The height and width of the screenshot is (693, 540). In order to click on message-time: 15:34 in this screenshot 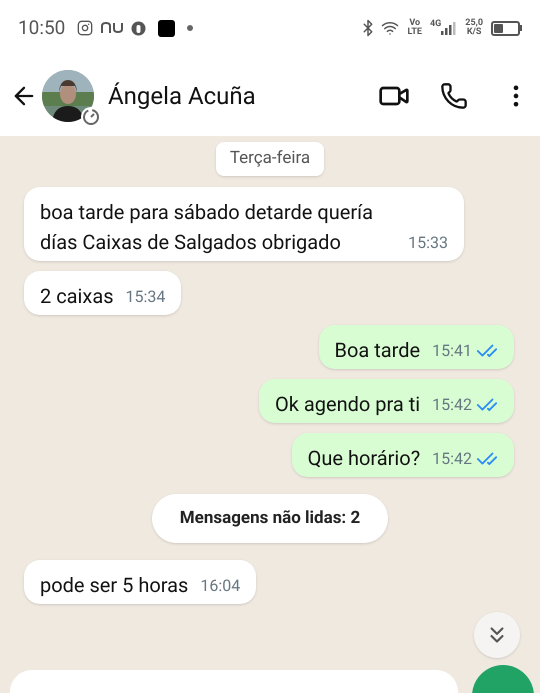, I will do `click(146, 297)`.